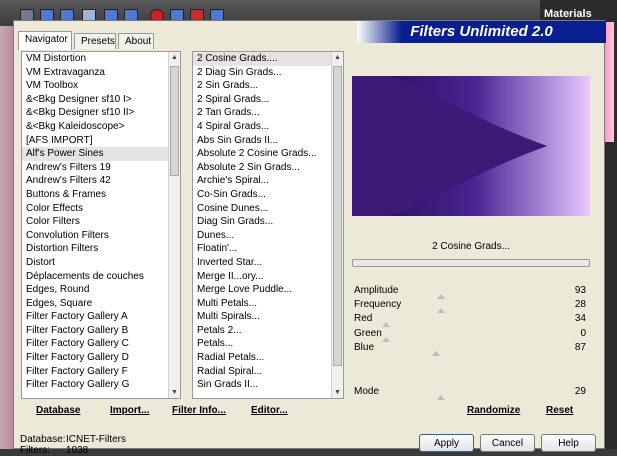 Image resolution: width=617 pixels, height=456 pixels. Describe the element at coordinates (364, 347) in the screenshot. I see `param-label: Blue` at that location.